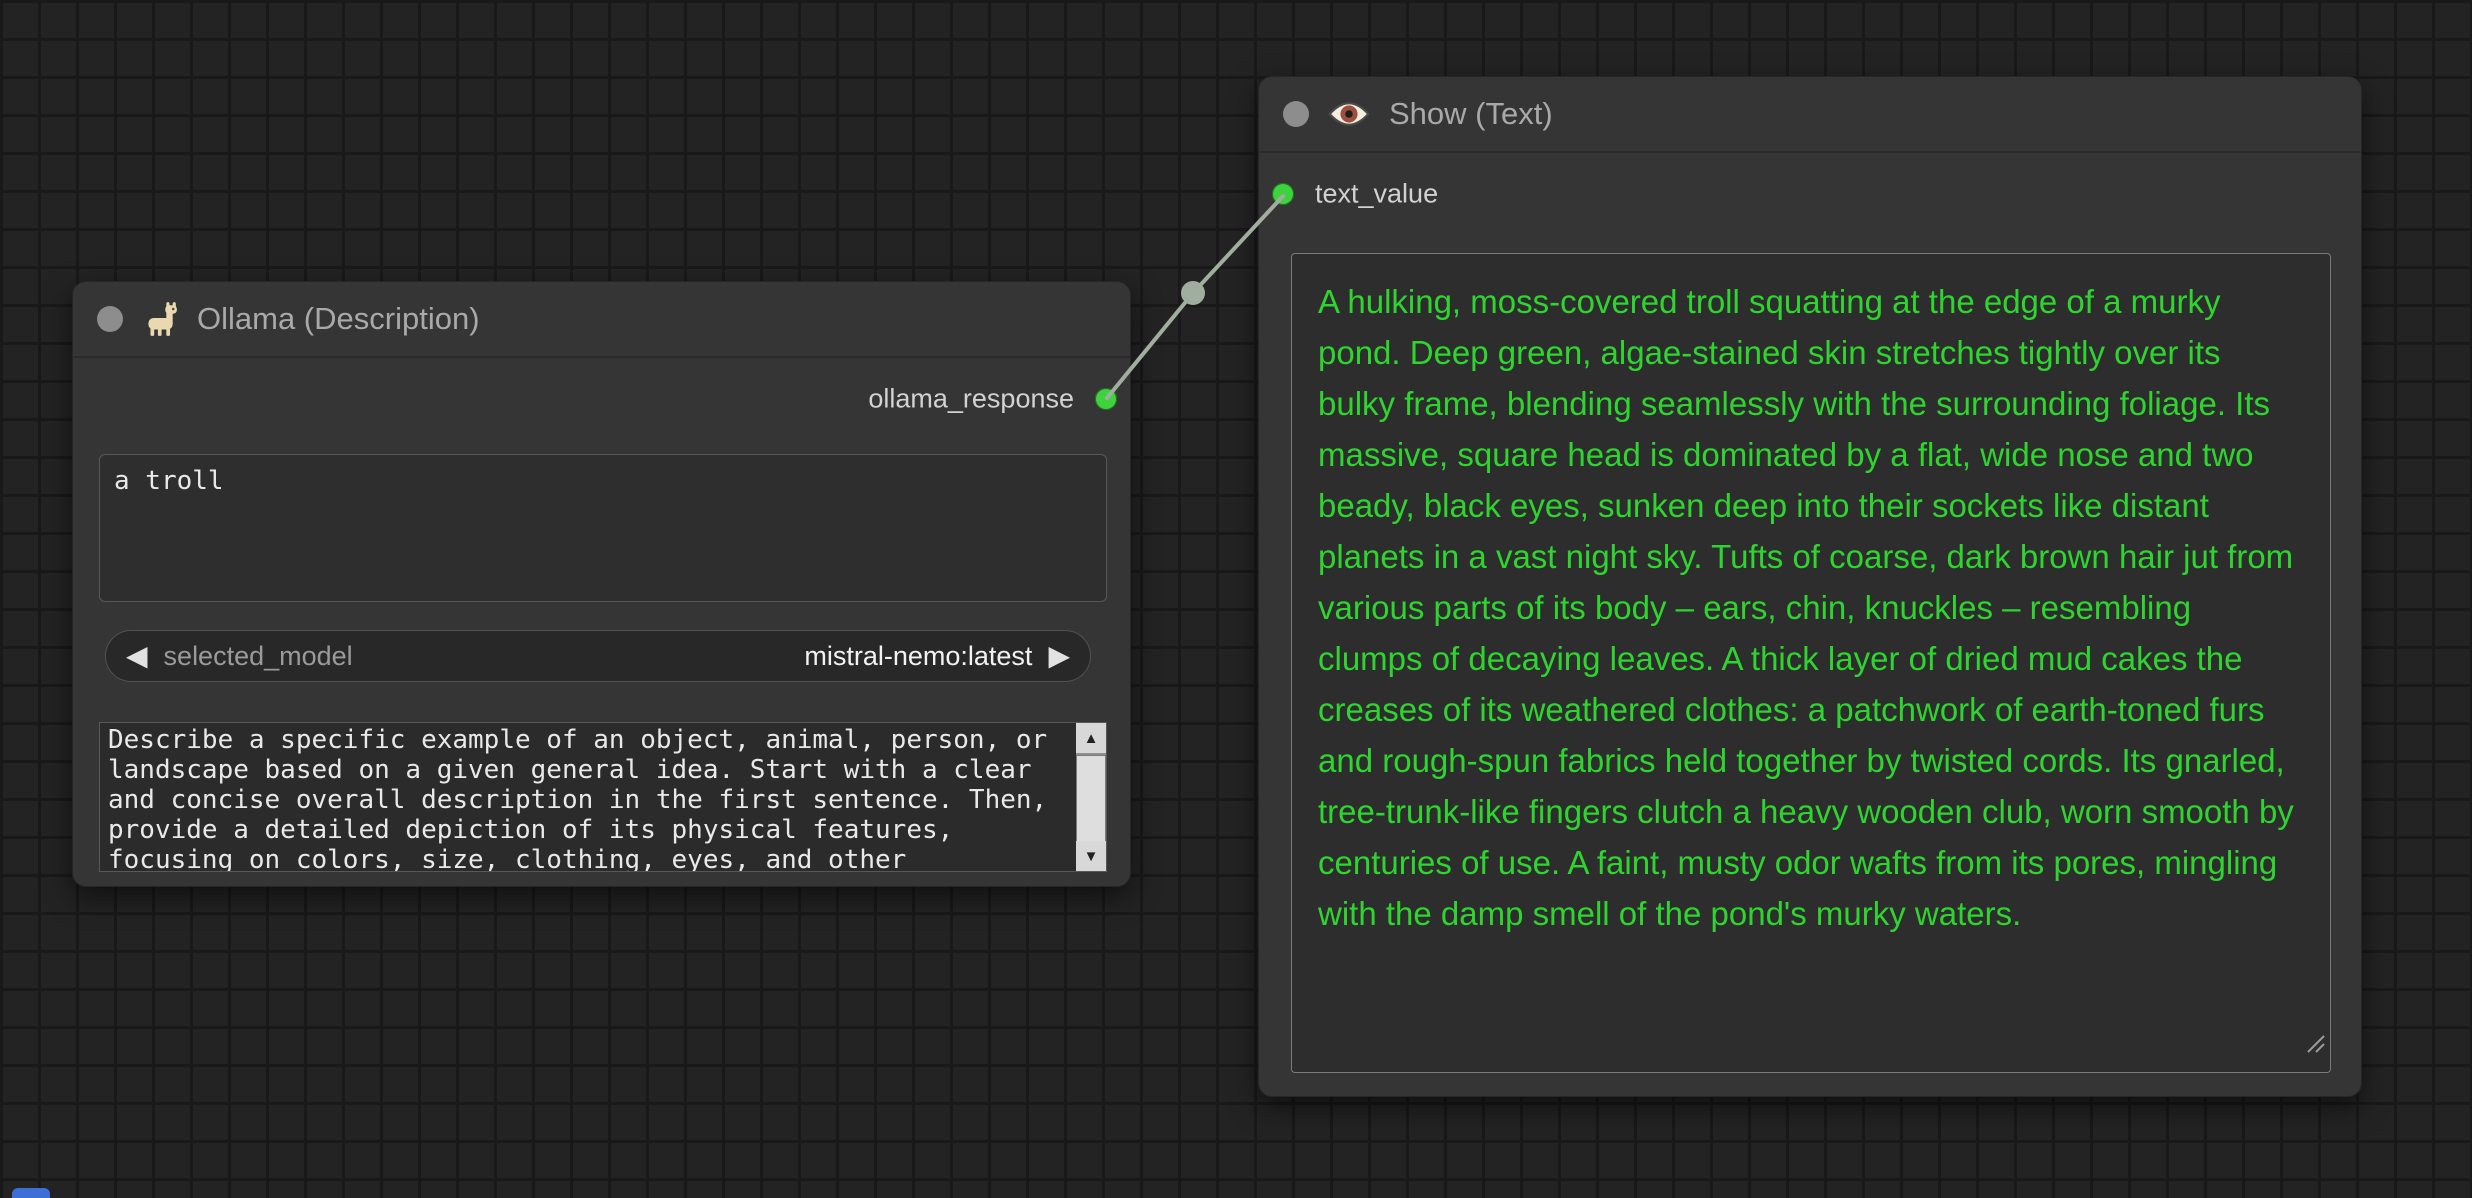 The image size is (2472, 1198). Describe the element at coordinates (31, 1193) in the screenshot. I see `partial-node-sliver` at that location.